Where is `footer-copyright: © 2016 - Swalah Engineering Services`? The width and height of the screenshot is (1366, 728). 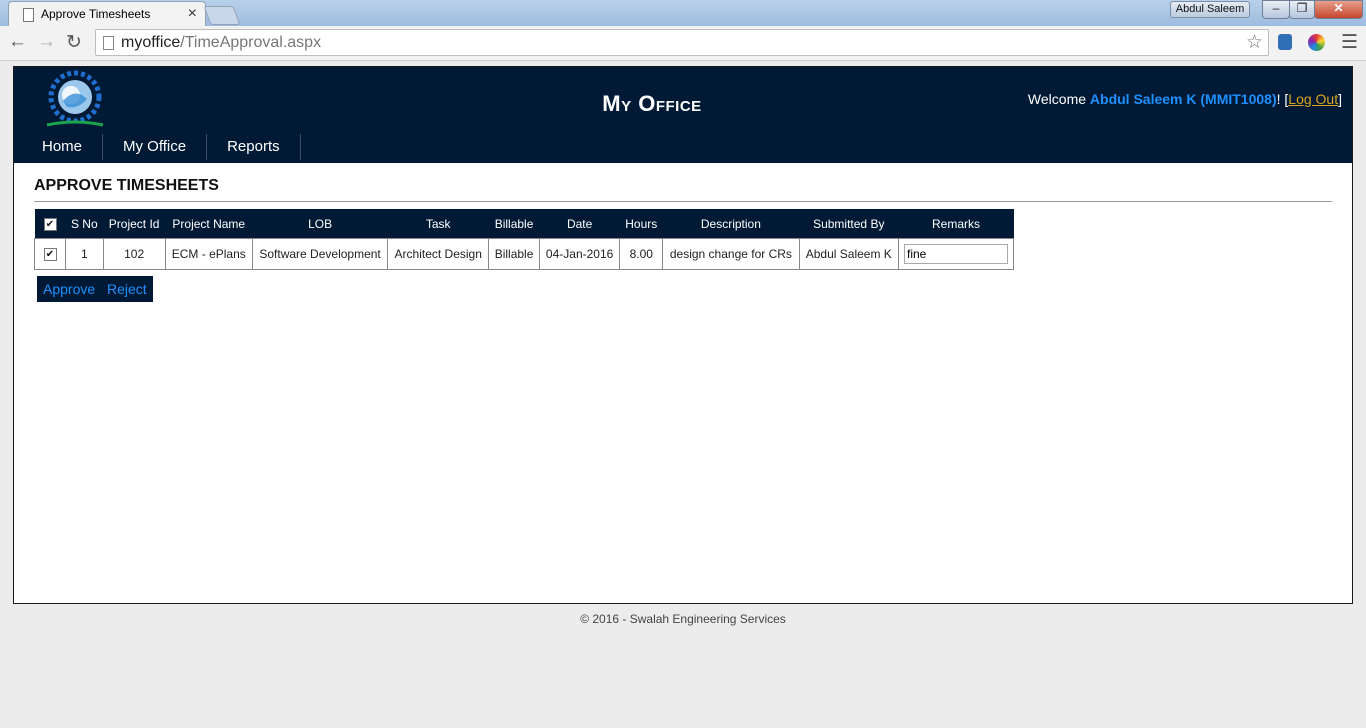
footer-copyright: © 2016 - Swalah Engineering Services is located at coordinates (683, 619).